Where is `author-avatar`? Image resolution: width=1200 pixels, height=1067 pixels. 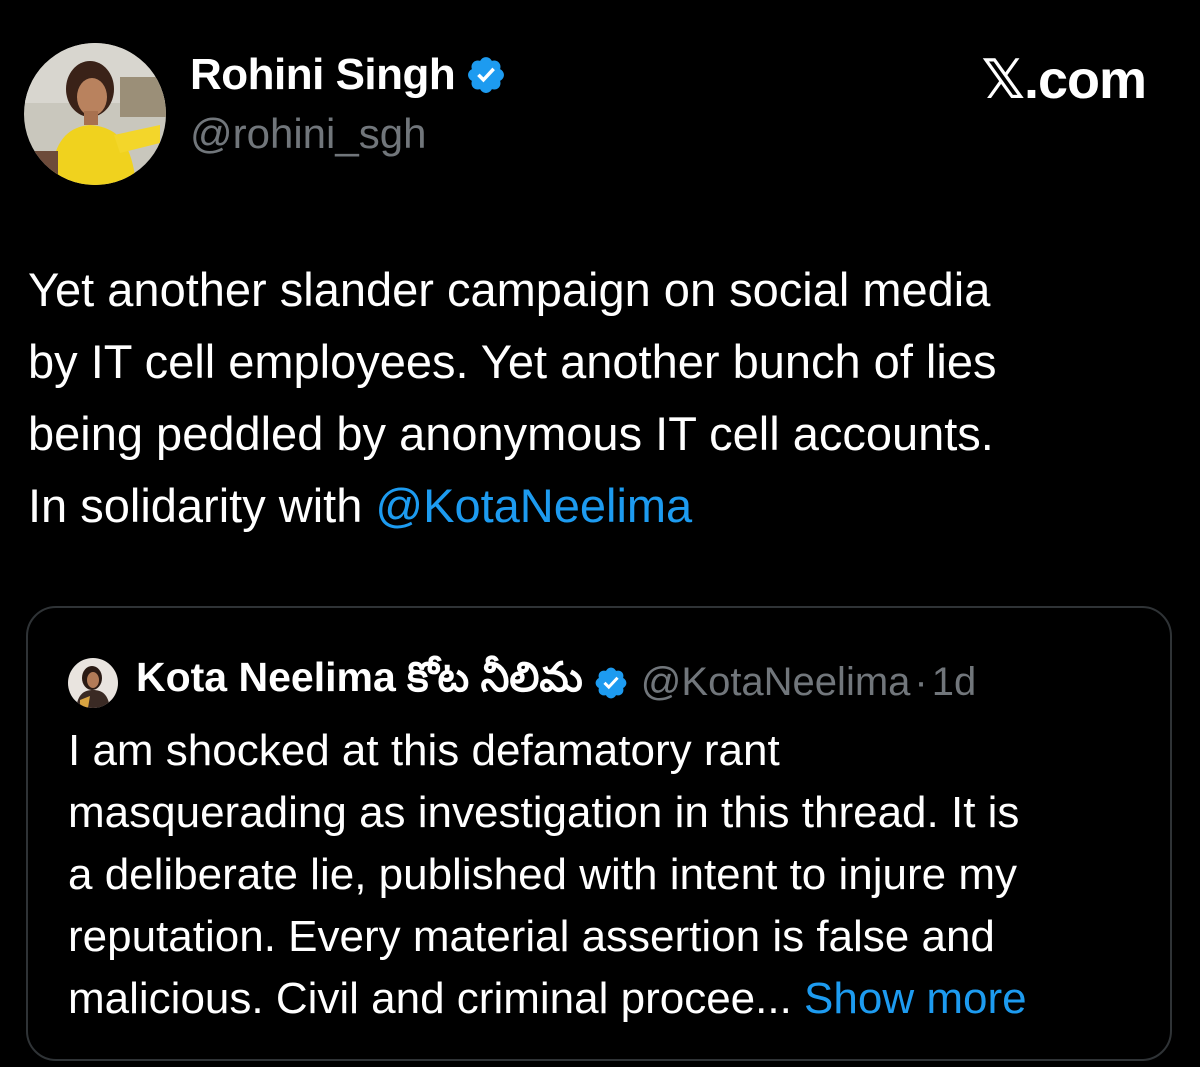 author-avatar is located at coordinates (95, 114).